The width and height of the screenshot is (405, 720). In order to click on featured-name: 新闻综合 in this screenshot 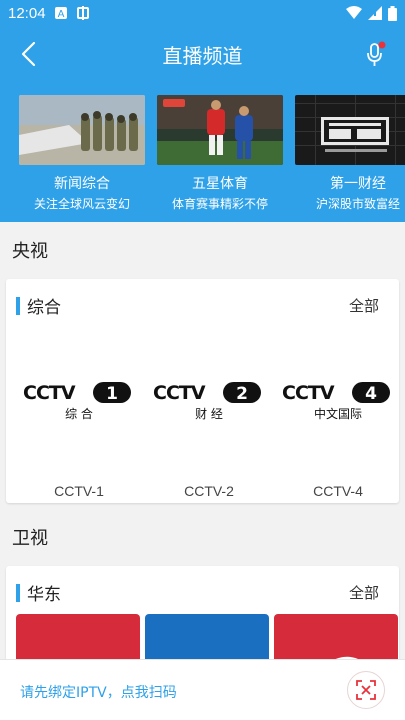, I will do `click(82, 184)`.